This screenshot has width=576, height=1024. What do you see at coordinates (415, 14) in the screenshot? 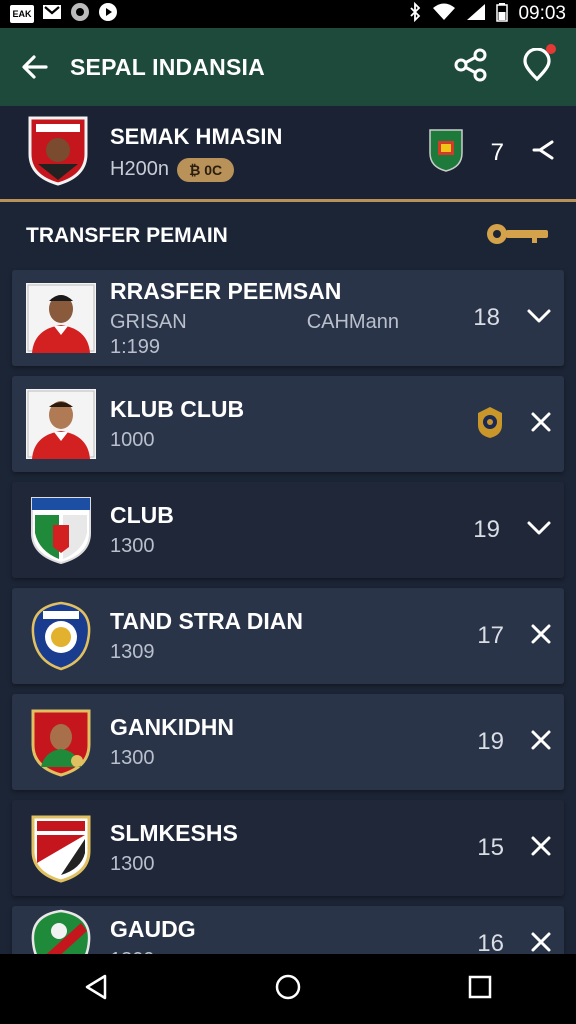
I see `bluetooth-icon` at bounding box center [415, 14].